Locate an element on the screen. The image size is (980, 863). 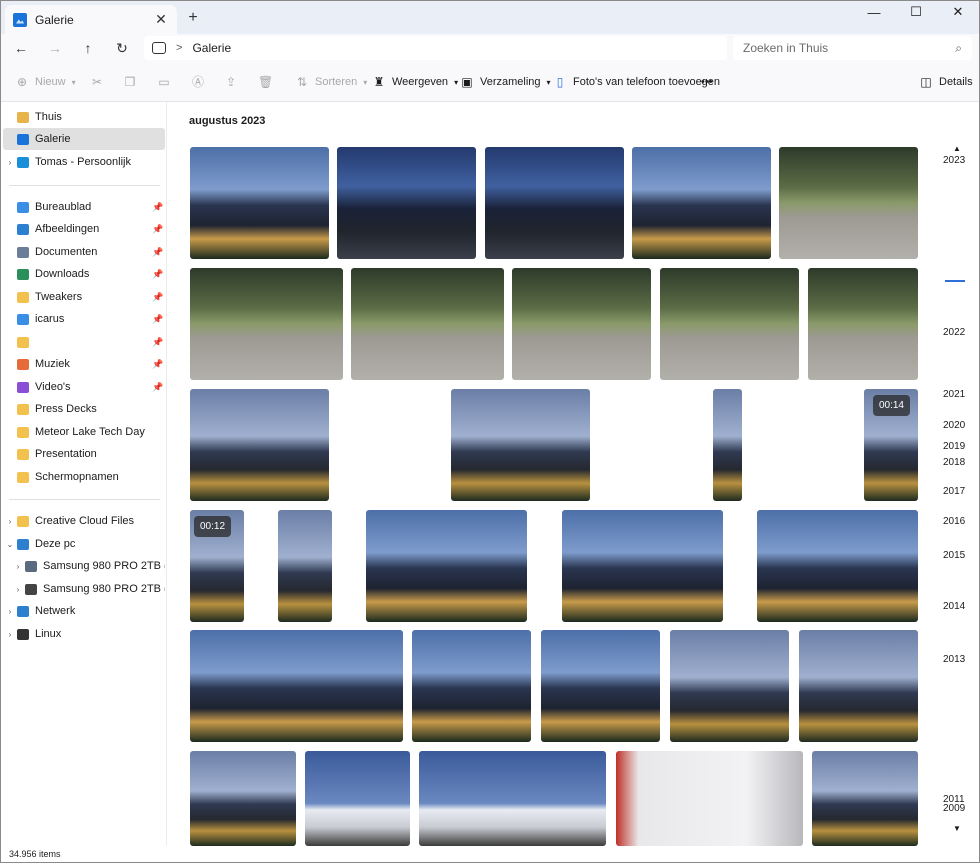
chevron-right-icon: > is located at coordinates (179, 48).